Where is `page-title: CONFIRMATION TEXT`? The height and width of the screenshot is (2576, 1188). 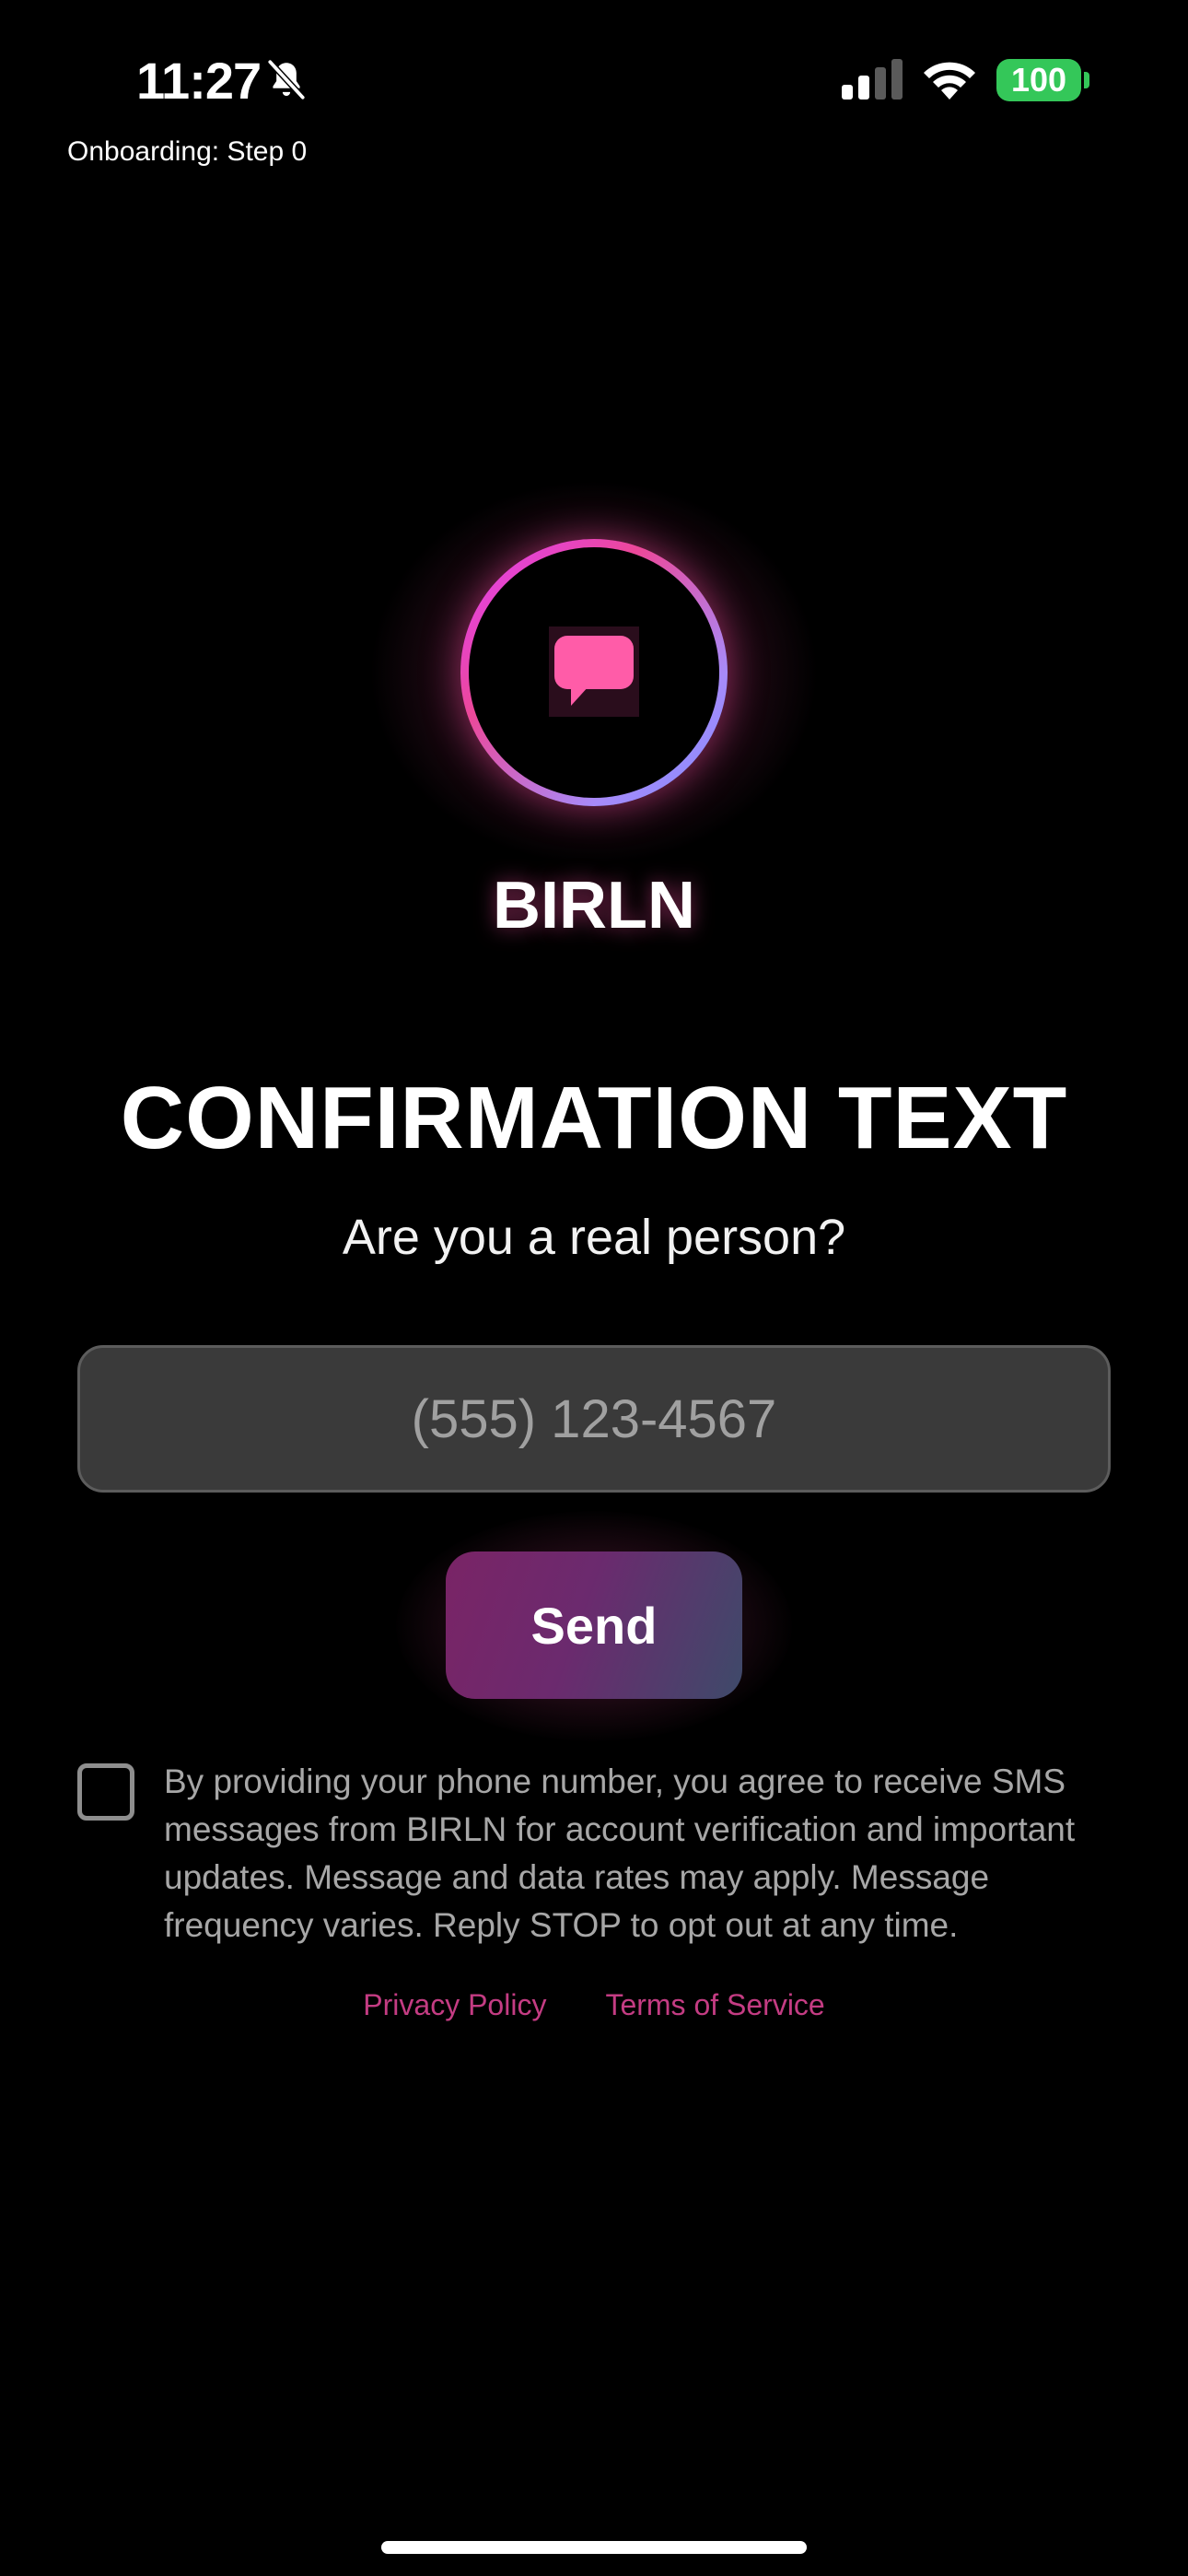
page-title: CONFIRMATION TEXT is located at coordinates (594, 1118).